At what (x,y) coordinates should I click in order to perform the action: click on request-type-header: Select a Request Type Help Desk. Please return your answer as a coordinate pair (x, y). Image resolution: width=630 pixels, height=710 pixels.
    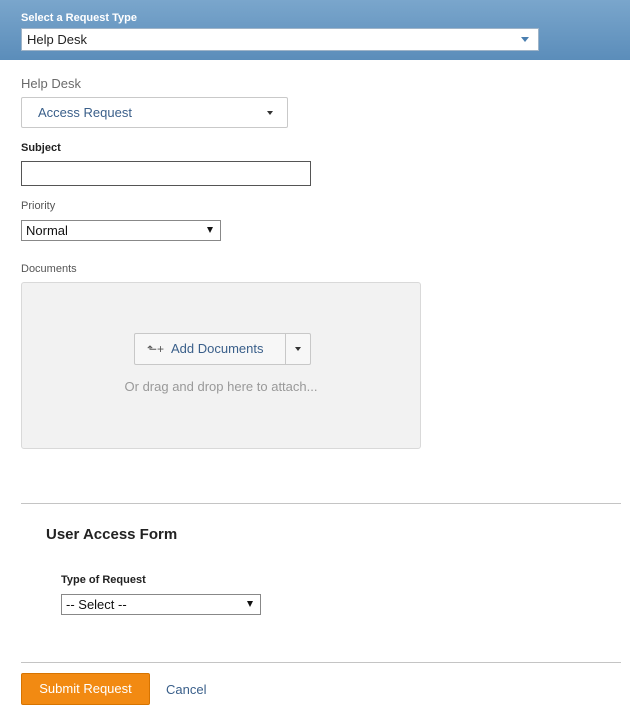
    Looking at the image, I should click on (315, 30).